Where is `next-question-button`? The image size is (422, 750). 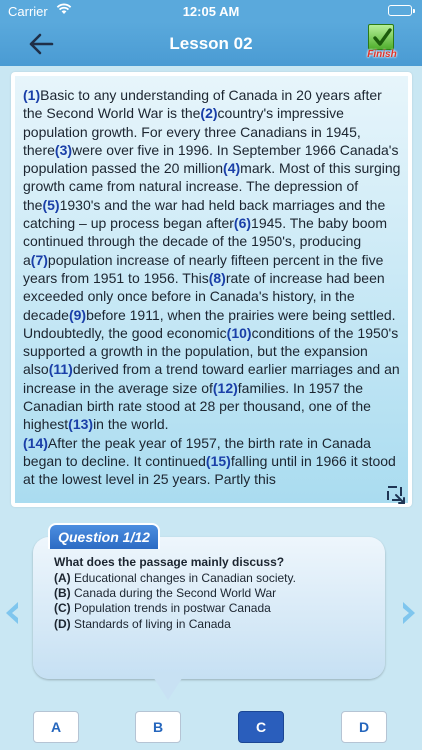
next-question-button is located at coordinates (409, 613).